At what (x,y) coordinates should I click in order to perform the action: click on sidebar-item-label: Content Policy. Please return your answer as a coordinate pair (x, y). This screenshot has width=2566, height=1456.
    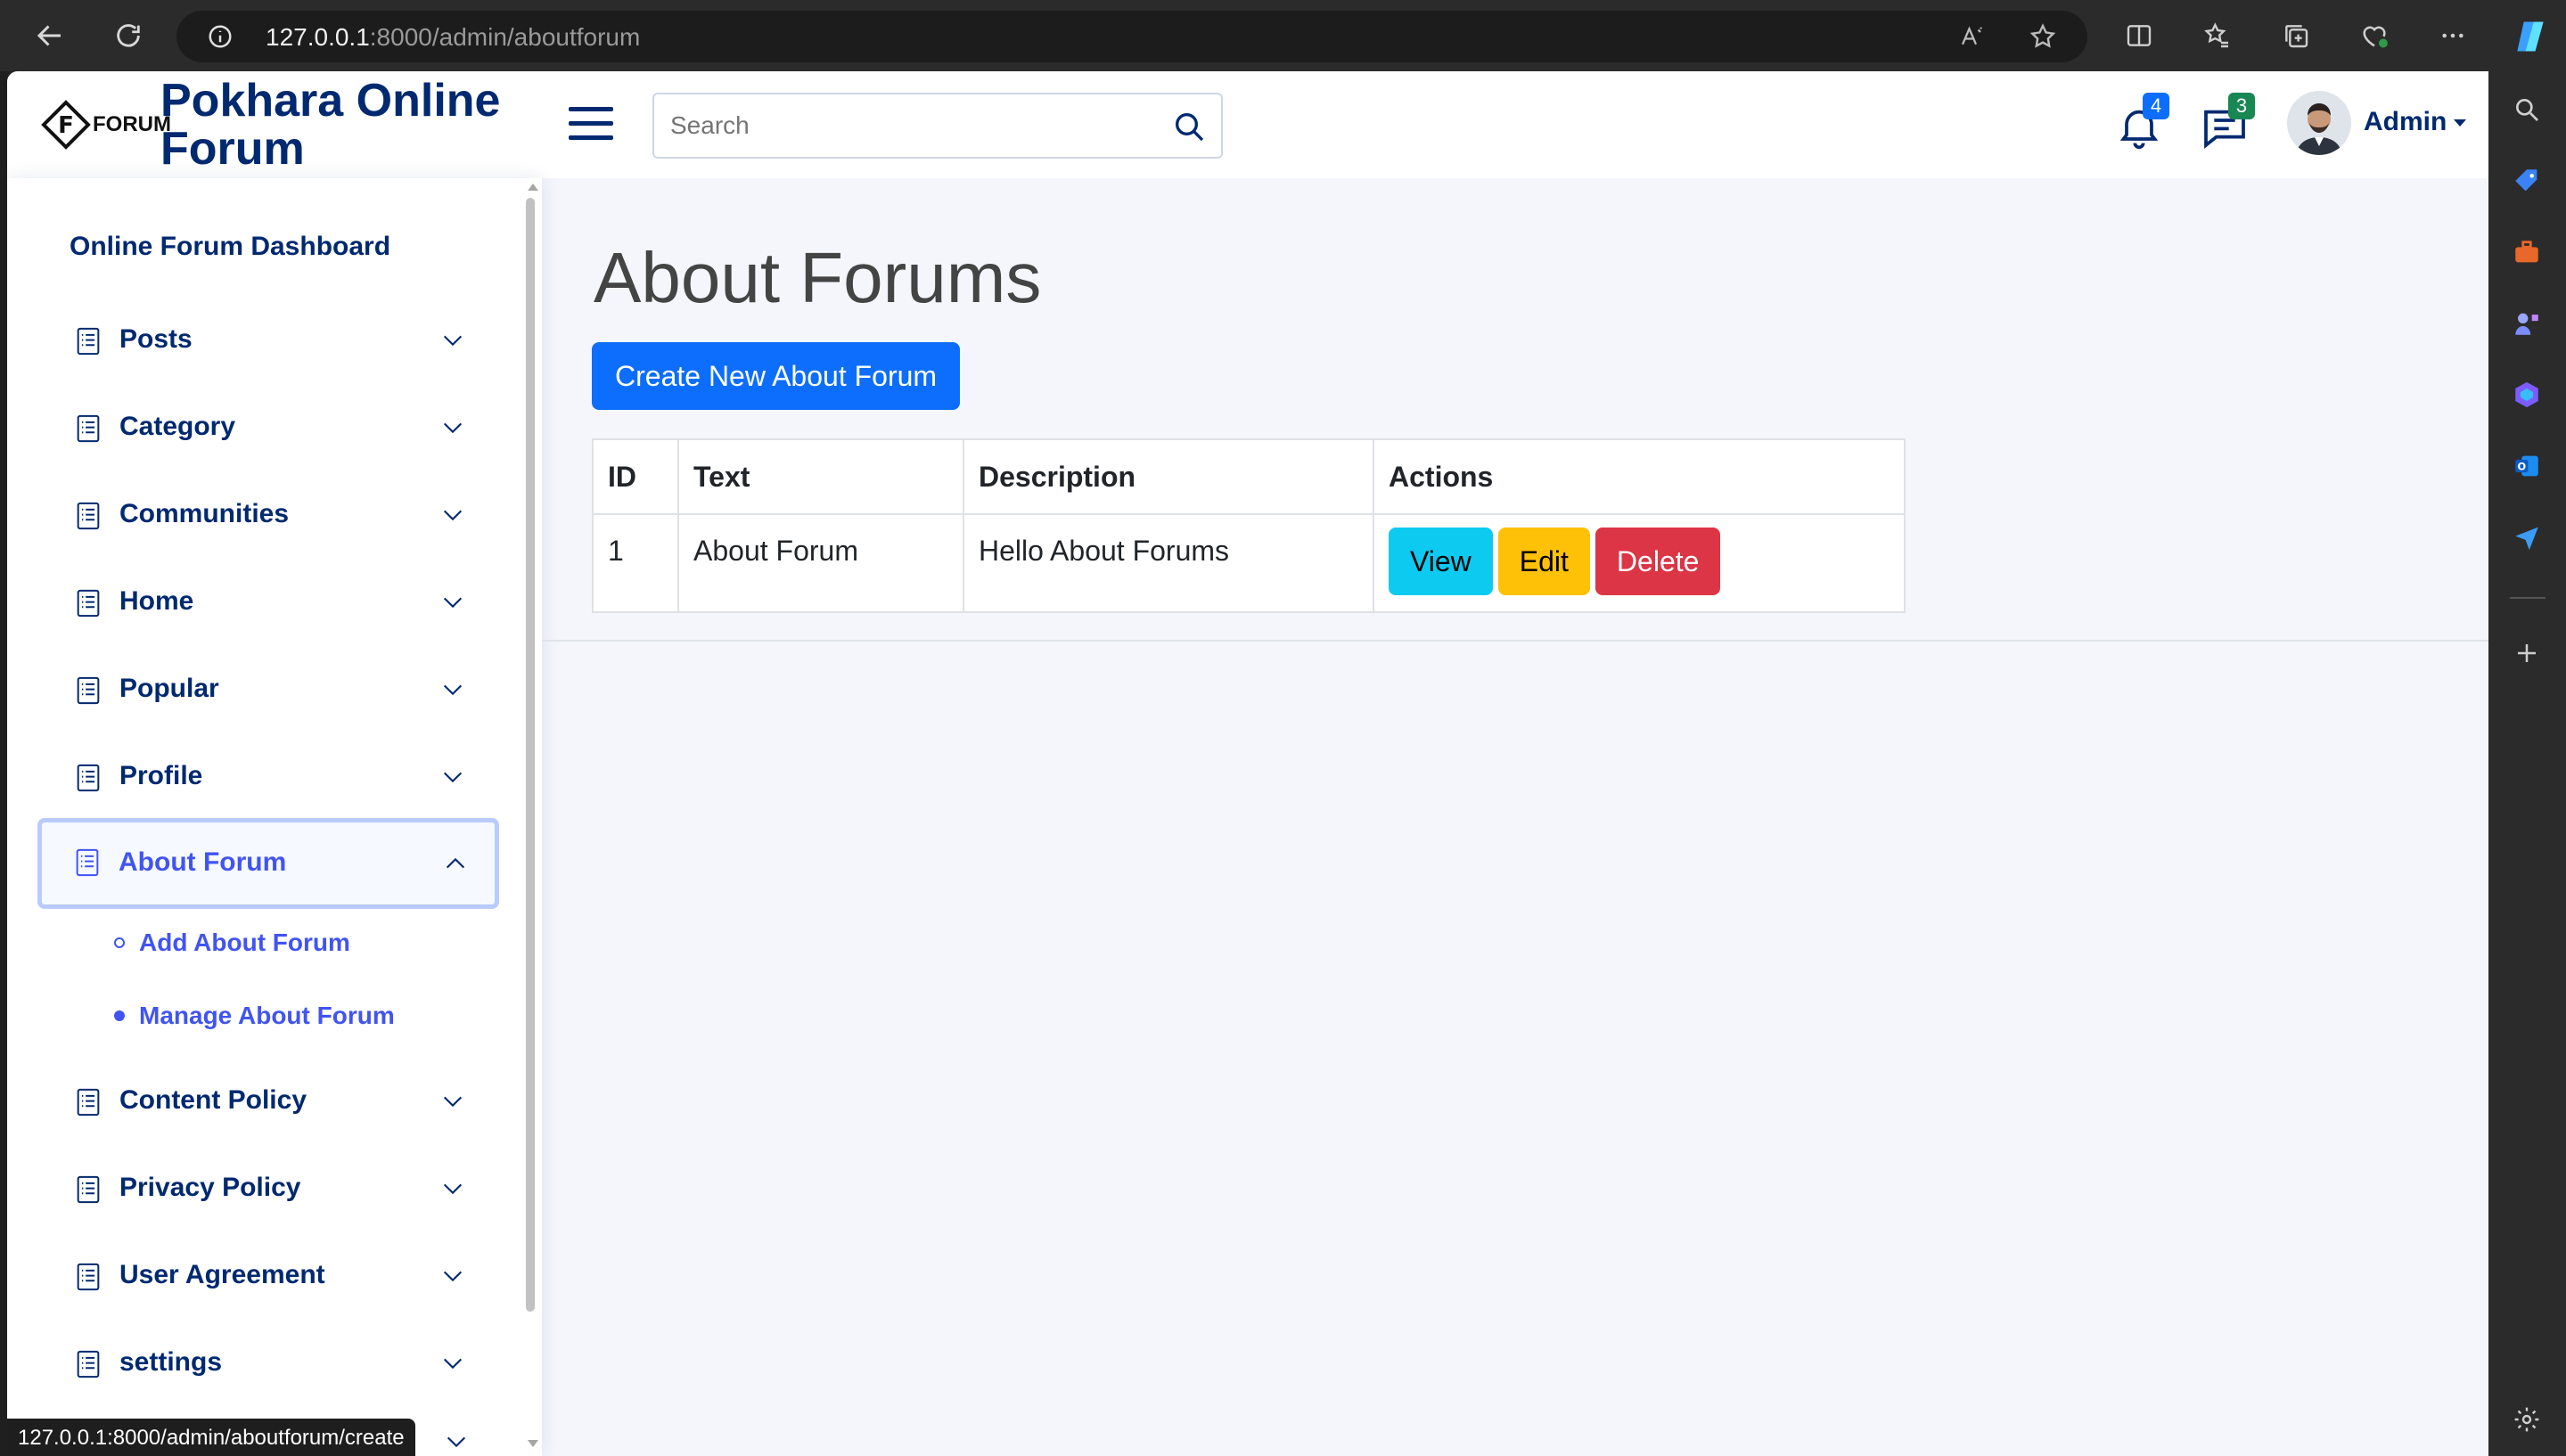
    Looking at the image, I should click on (213, 1100).